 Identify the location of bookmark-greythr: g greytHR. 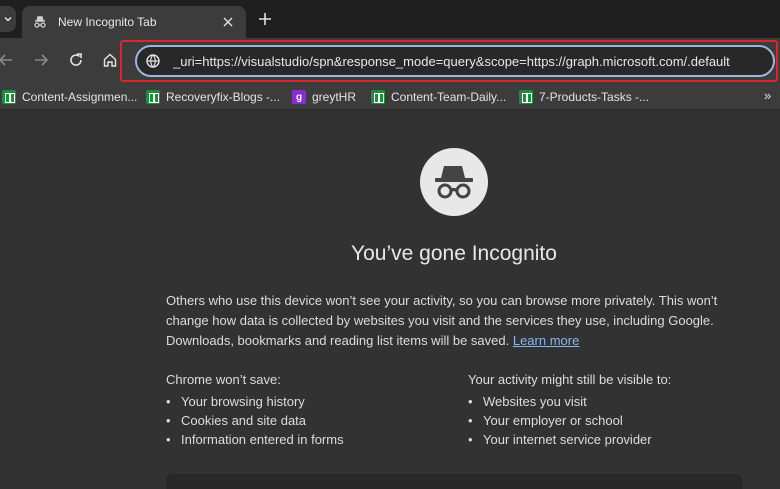
(324, 97).